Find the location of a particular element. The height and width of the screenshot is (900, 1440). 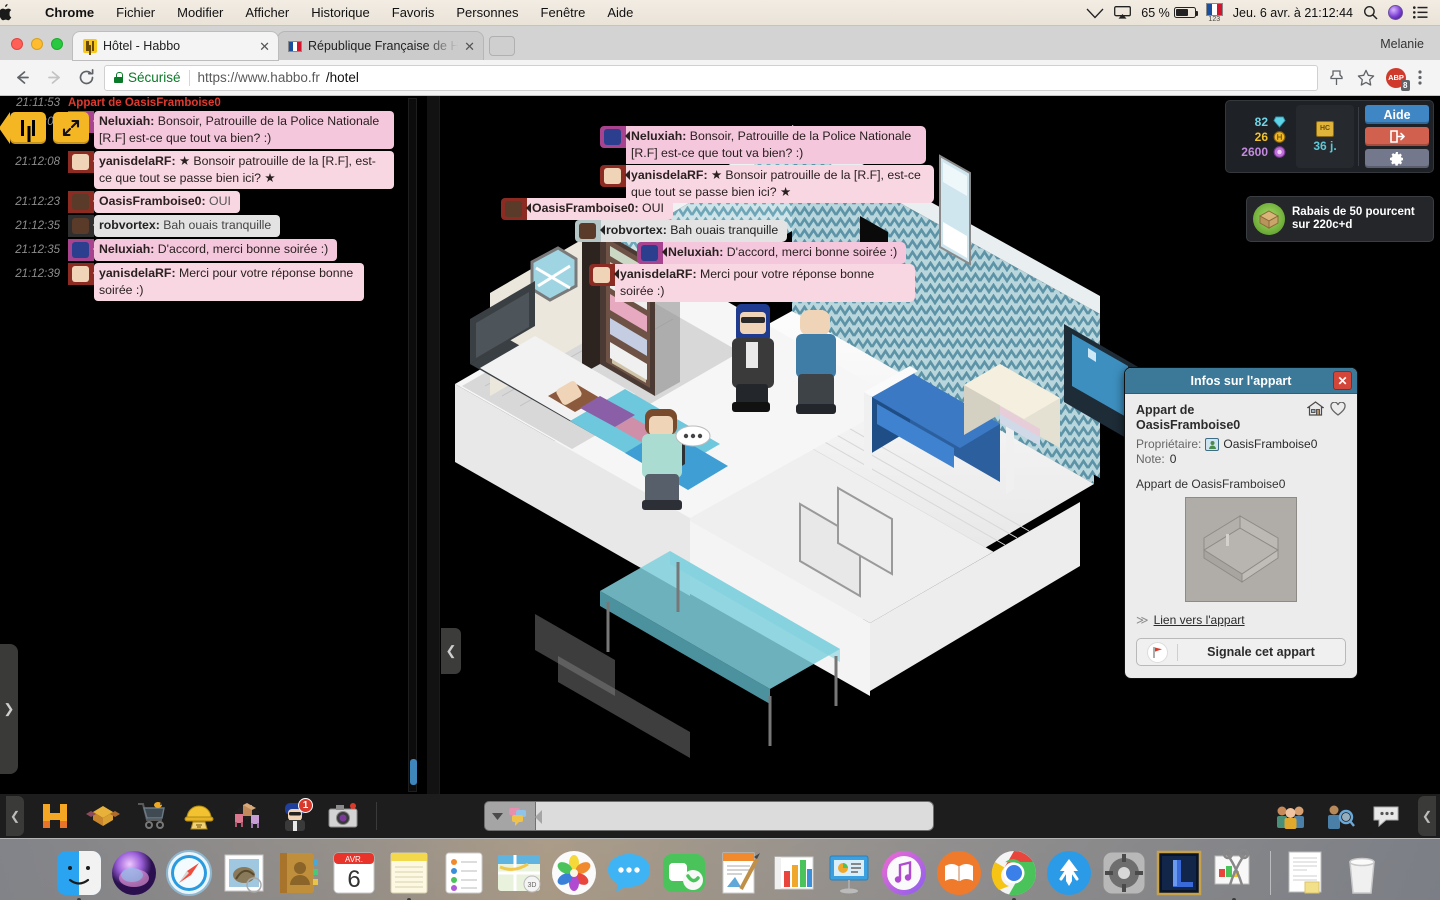

dock-item-siri is located at coordinates (134, 873).